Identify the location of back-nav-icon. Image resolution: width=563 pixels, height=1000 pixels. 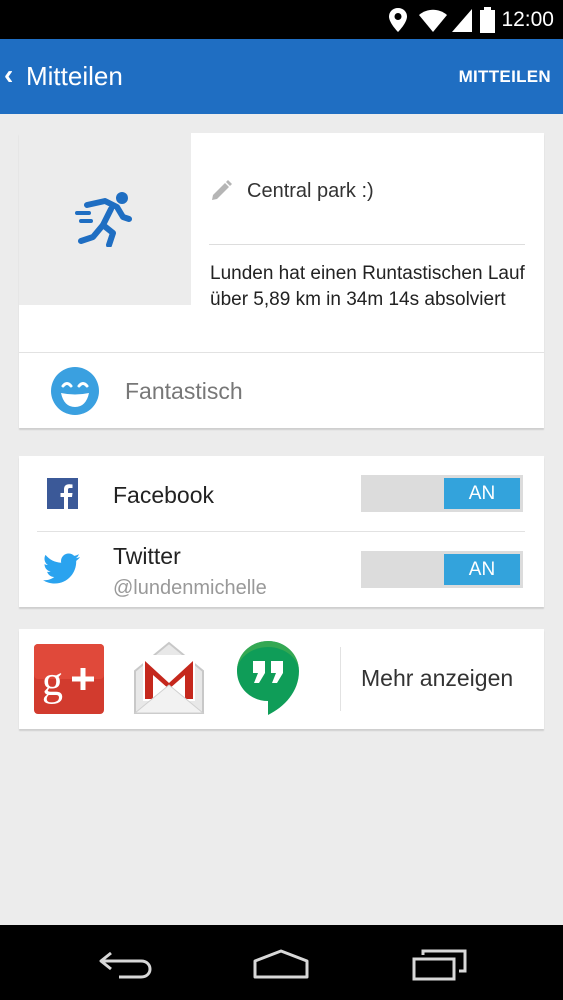
(125, 964).